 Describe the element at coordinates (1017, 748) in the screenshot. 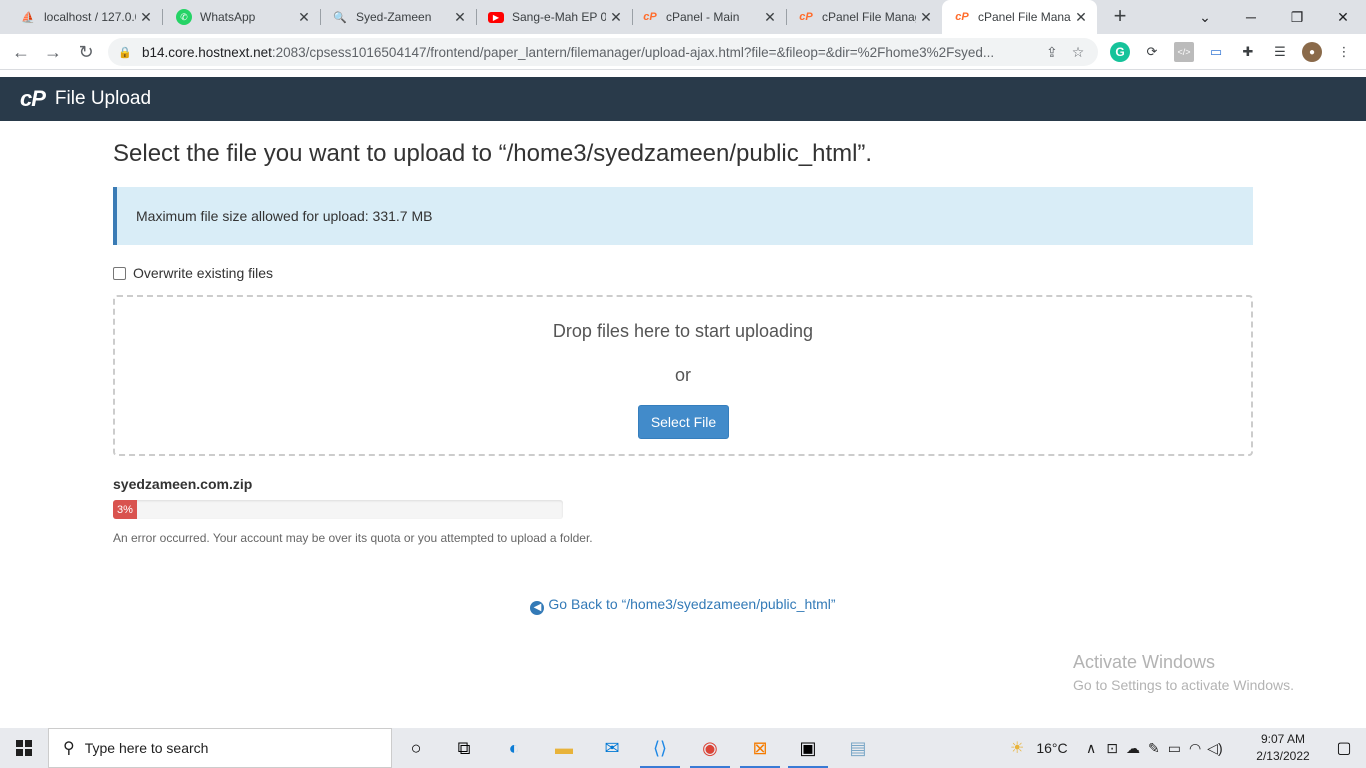

I see `weather-icon: ☀` at that location.